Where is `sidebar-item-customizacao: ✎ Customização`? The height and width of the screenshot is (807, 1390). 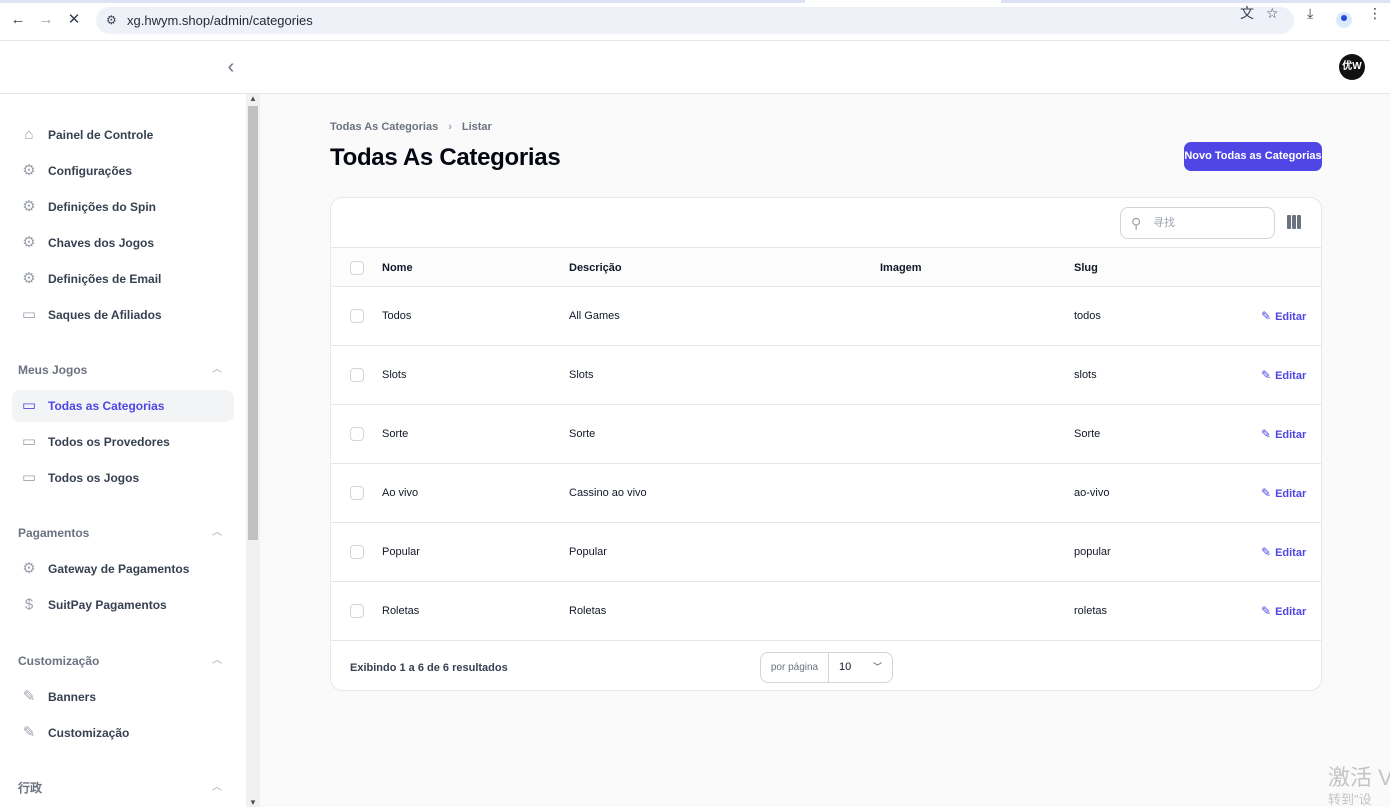
sidebar-item-customizacao: ✎ Customização is located at coordinates (123, 733).